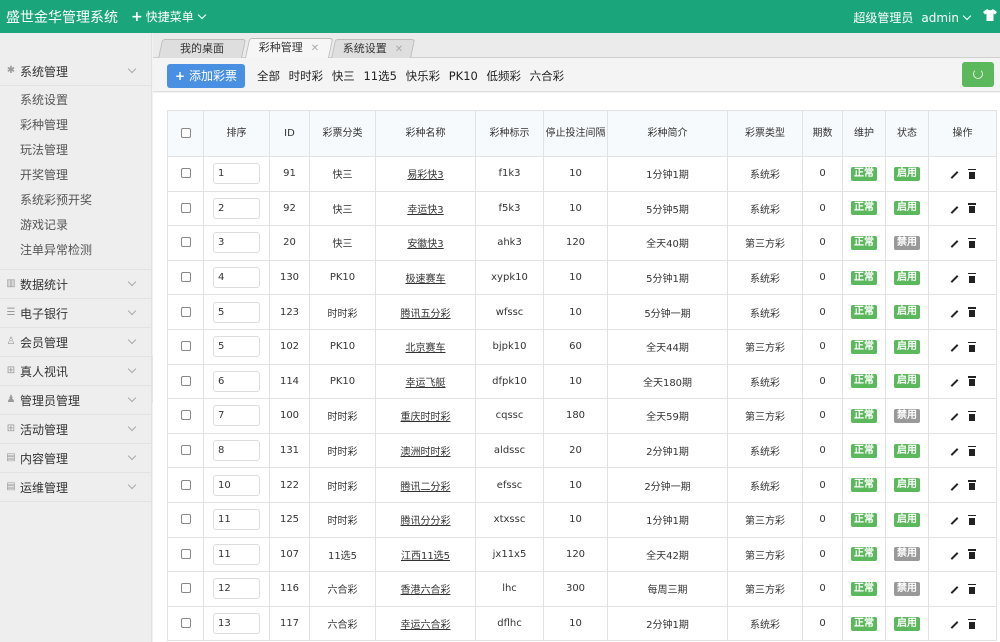 Image resolution: width=1000 pixels, height=642 pixels. Describe the element at coordinates (463, 76) in the screenshot. I see `filter-pk10: PK10` at that location.